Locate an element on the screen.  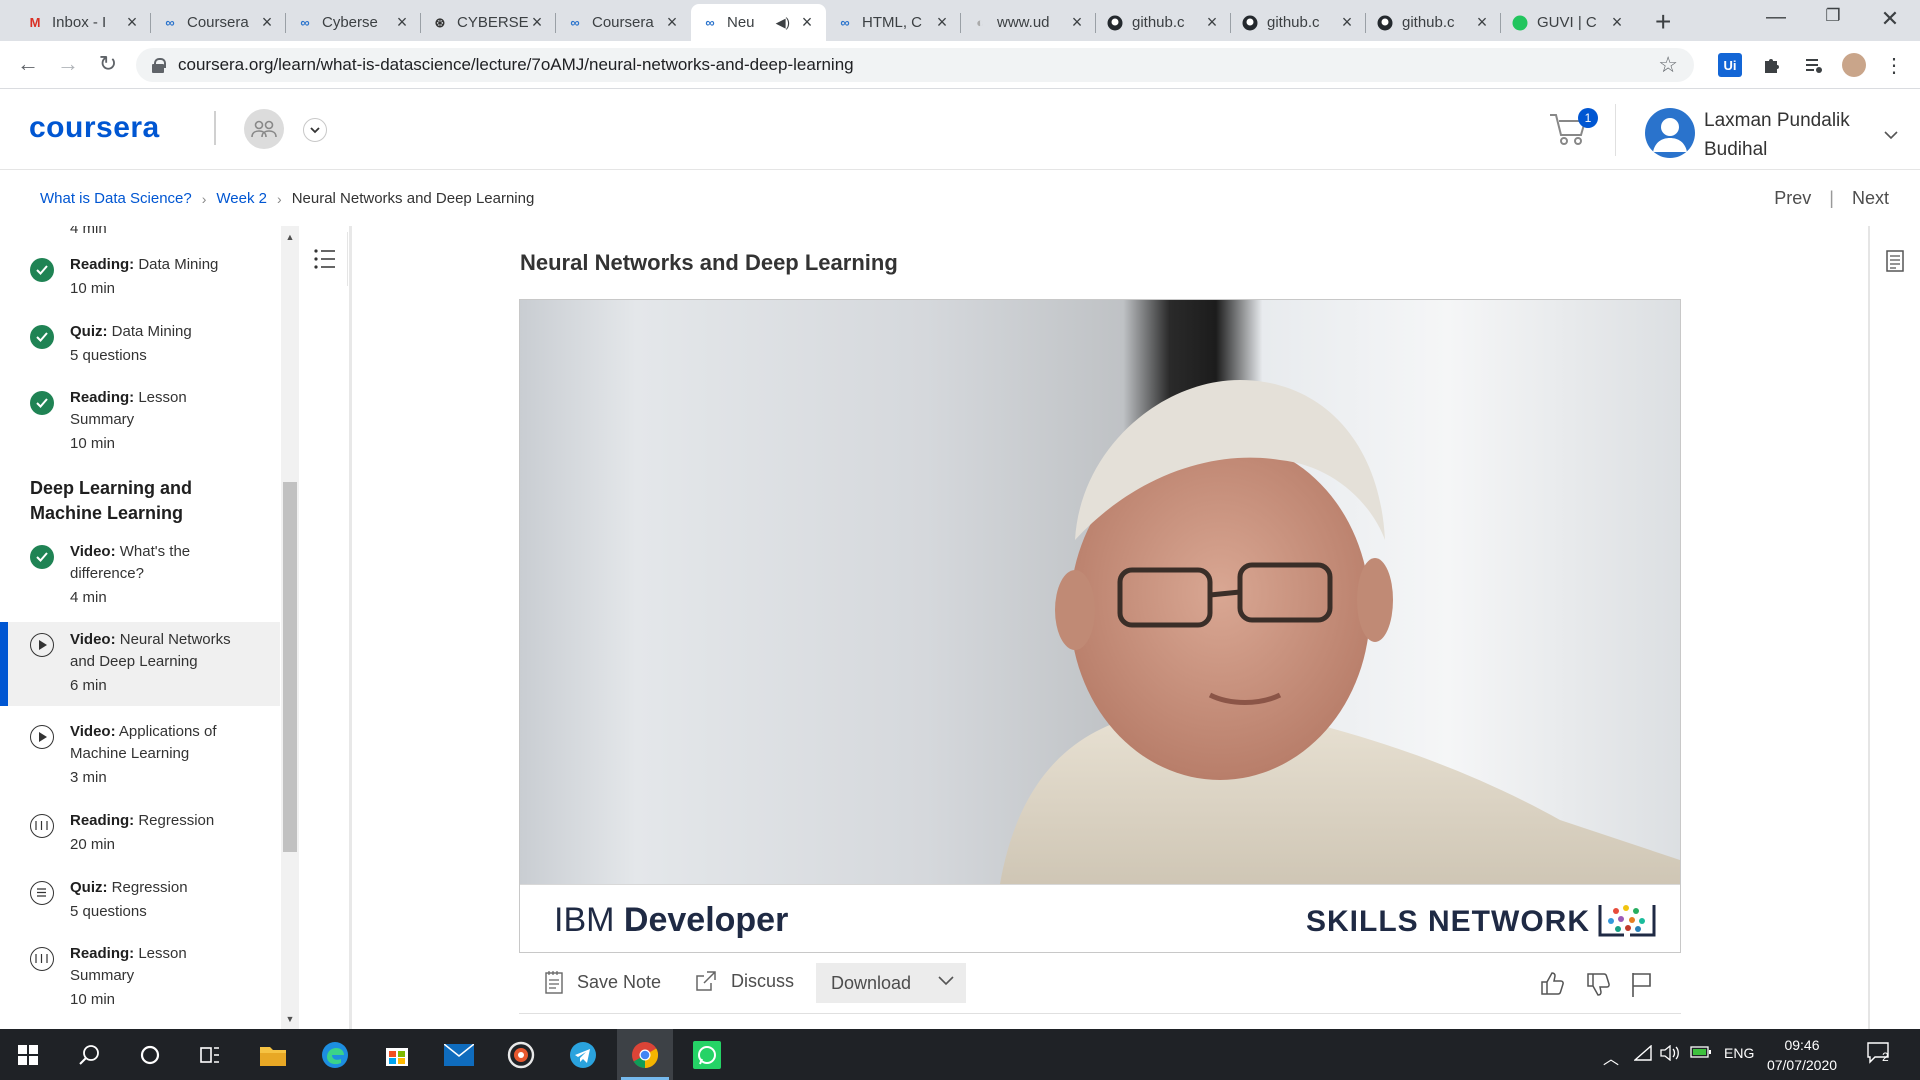
microsoft-store-icon is located at coordinates (397, 1054).